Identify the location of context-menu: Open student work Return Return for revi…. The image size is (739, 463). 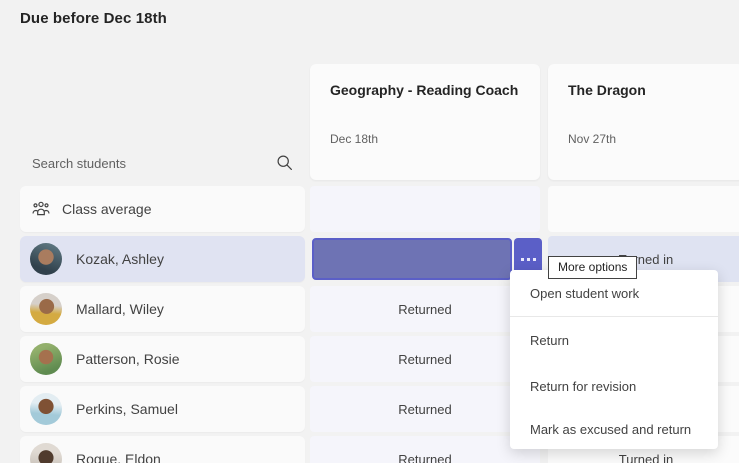
(614, 359).